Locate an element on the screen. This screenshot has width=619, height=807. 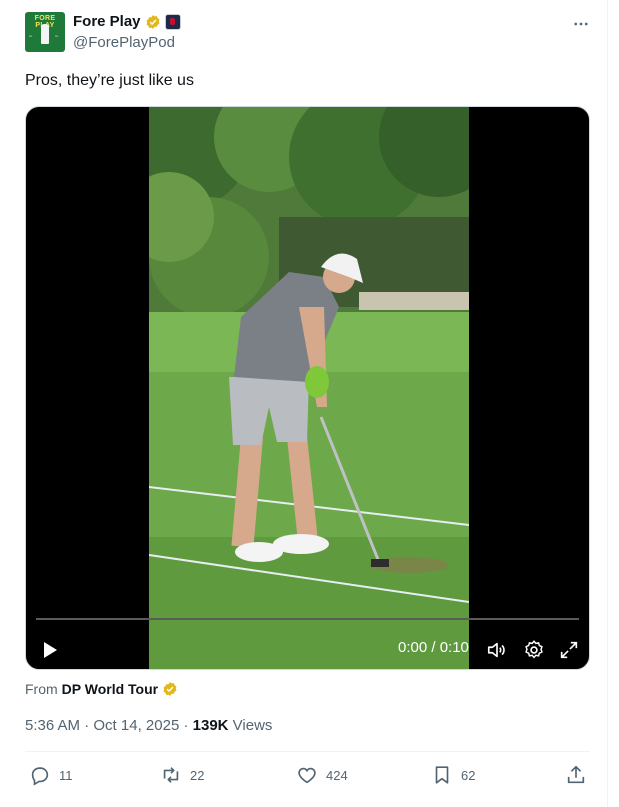
share-button is located at coordinates (576, 775).